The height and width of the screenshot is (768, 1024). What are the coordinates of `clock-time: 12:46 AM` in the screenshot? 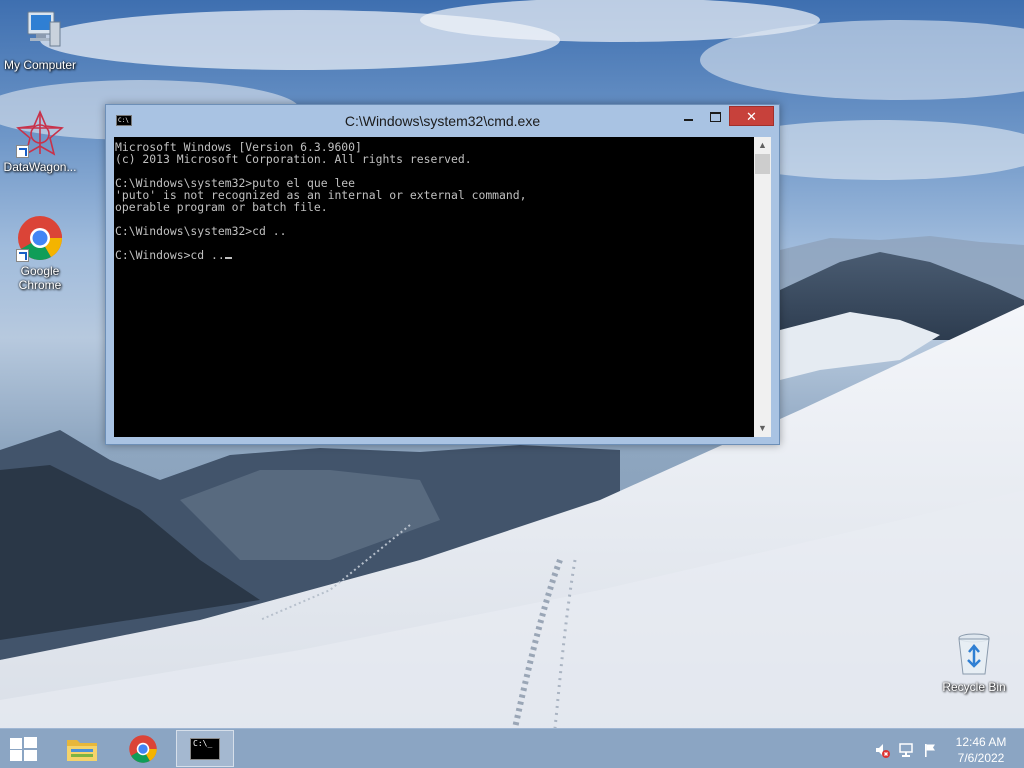 It's located at (981, 742).